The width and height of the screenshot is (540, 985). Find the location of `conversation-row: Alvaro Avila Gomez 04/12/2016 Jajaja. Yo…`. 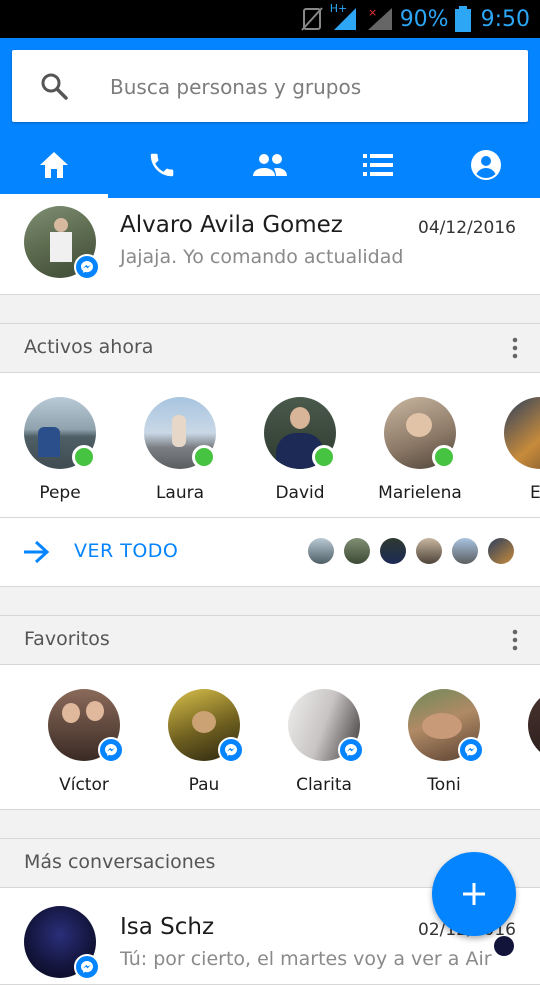

conversation-row: Alvaro Avila Gomez 04/12/2016 Jajaja. Yo… is located at coordinates (270, 246).